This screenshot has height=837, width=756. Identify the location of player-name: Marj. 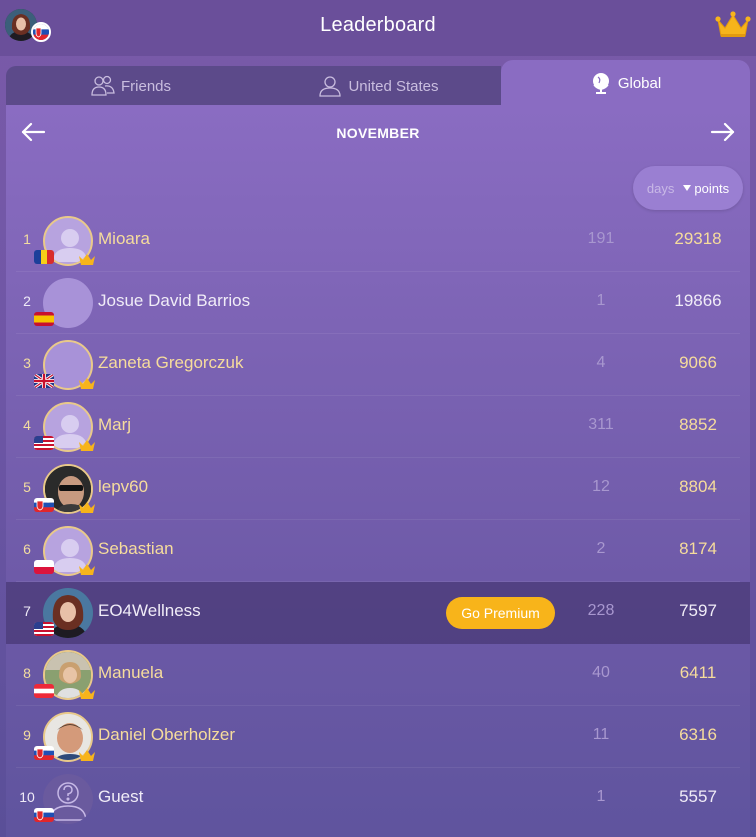
(115, 424).